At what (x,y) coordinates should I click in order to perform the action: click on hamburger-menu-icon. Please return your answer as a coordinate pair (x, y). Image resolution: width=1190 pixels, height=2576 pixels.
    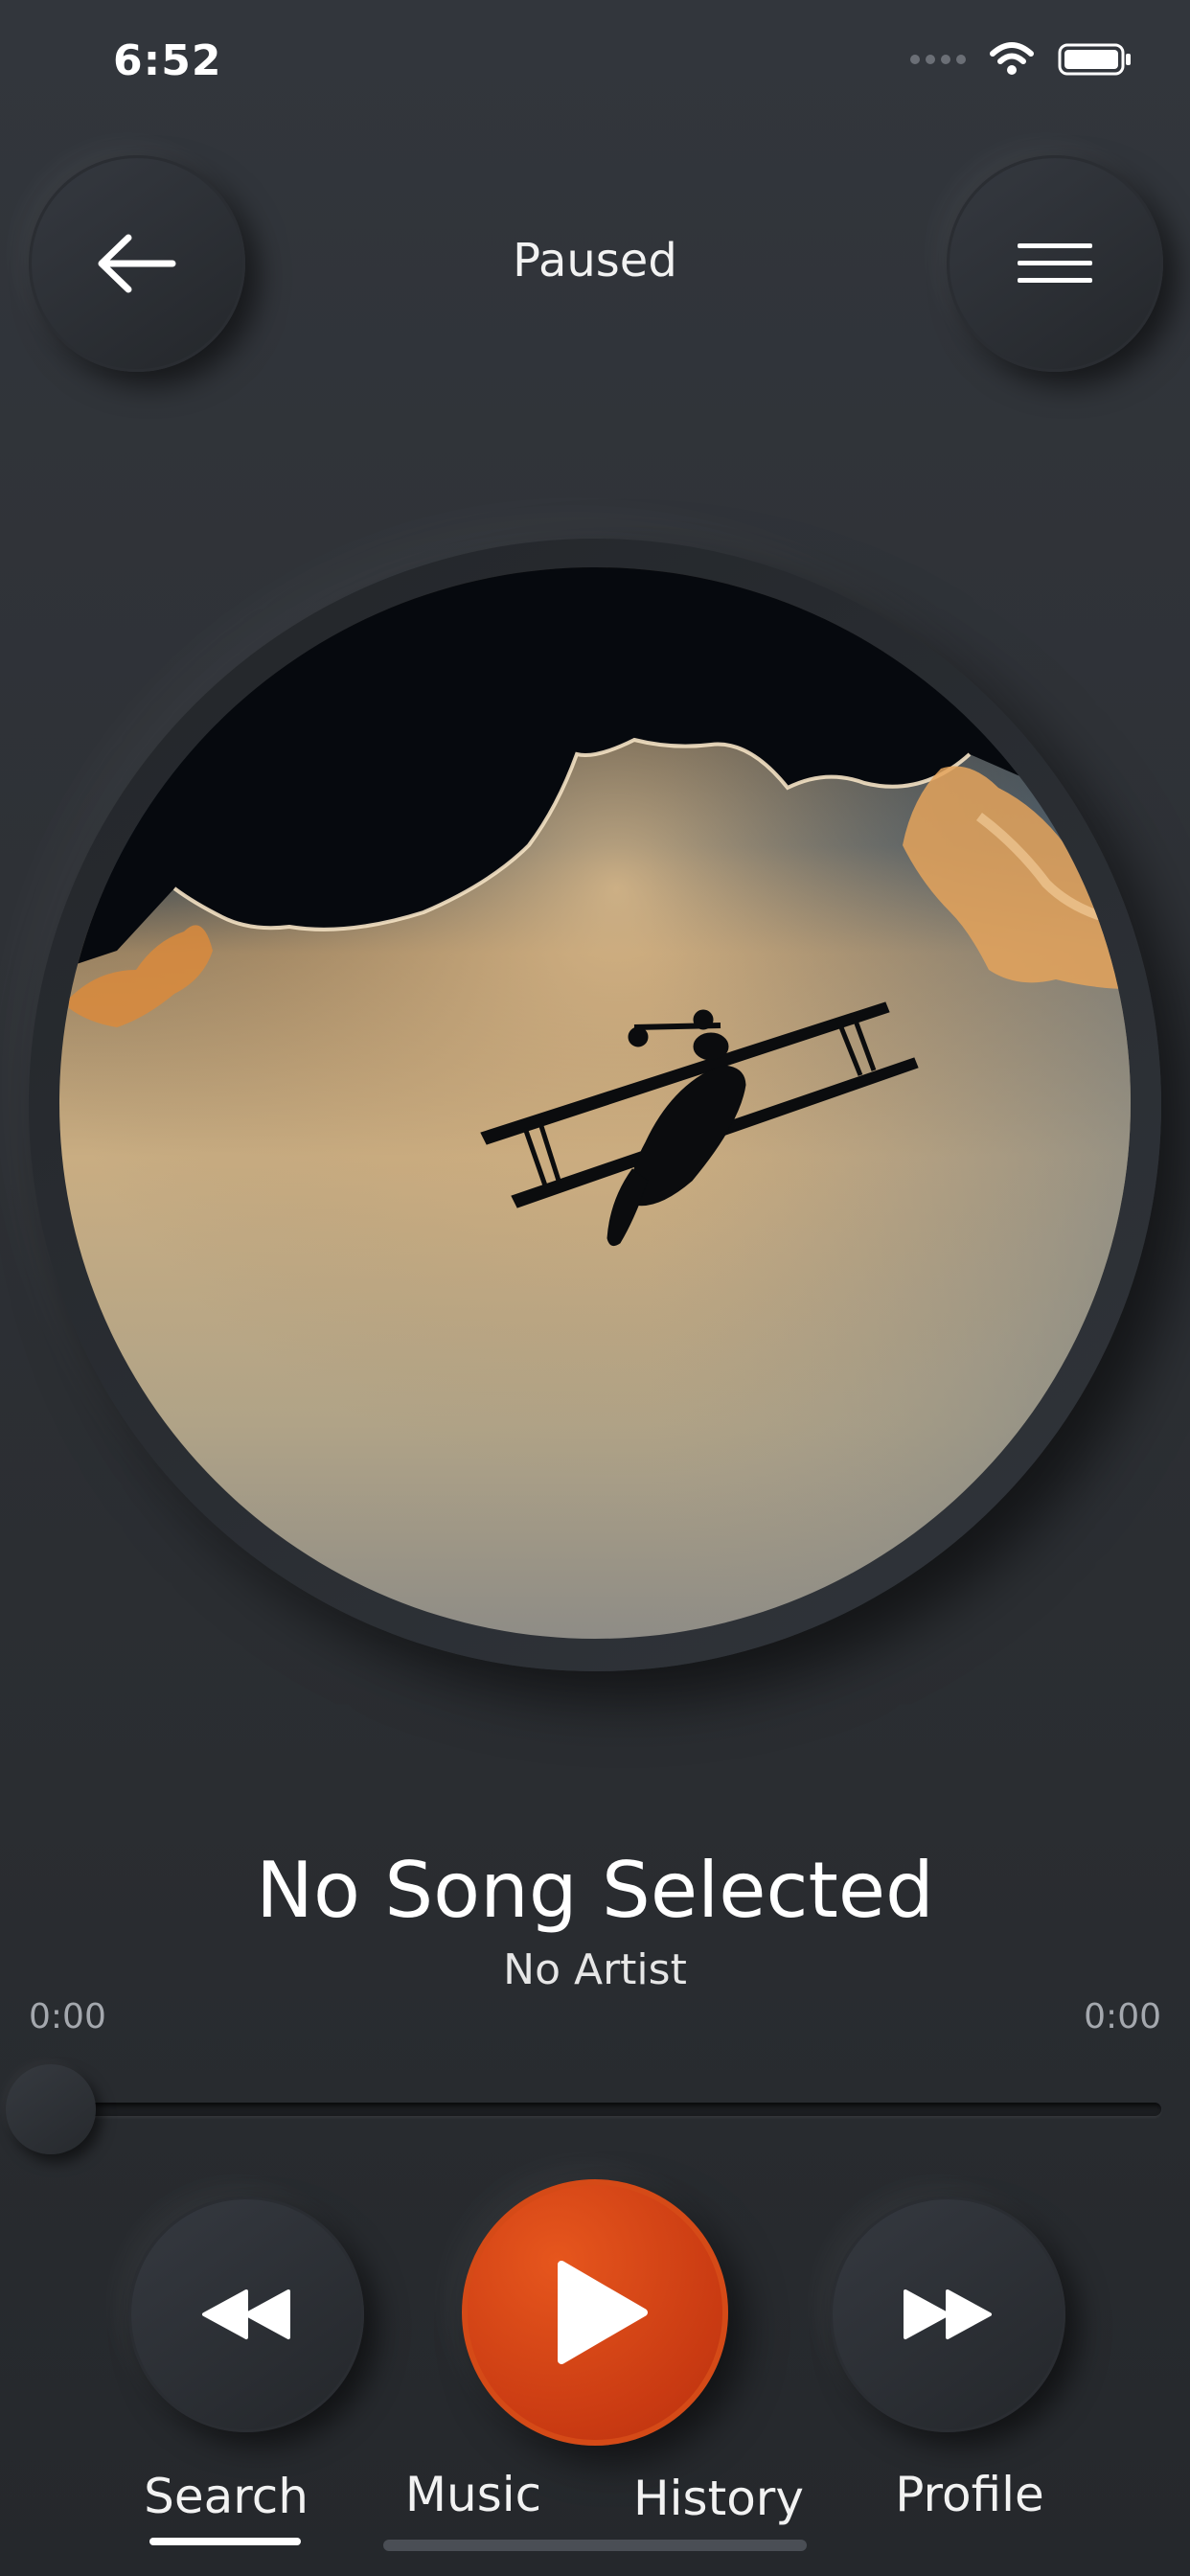
    Looking at the image, I should click on (1055, 263).